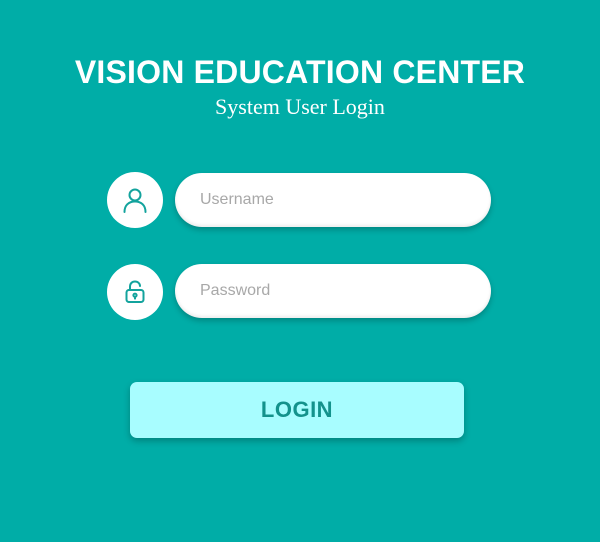 The image size is (600, 542). I want to click on page-subtitle: System User Login, so click(300, 106).